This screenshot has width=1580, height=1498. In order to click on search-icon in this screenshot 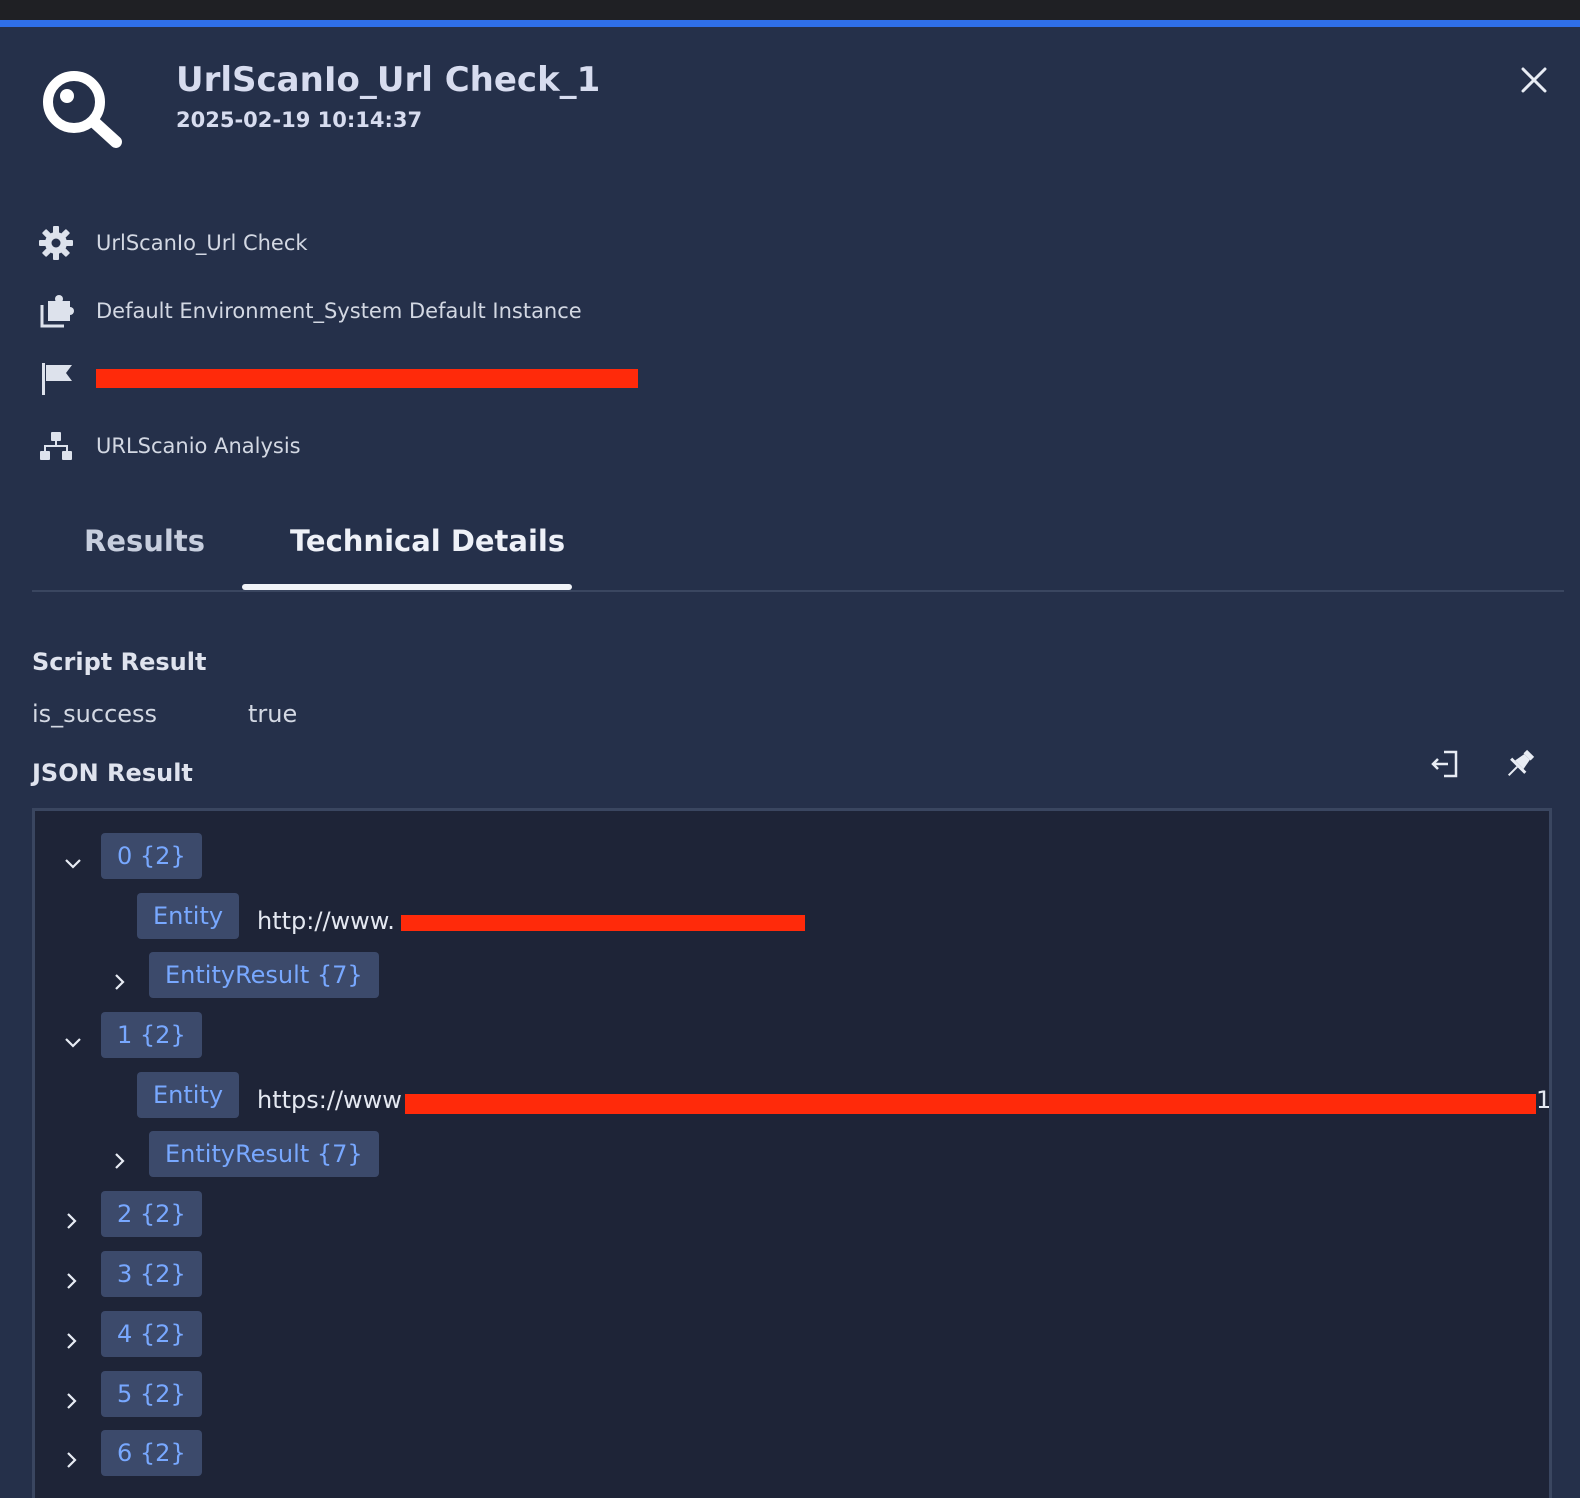, I will do `click(82, 109)`.